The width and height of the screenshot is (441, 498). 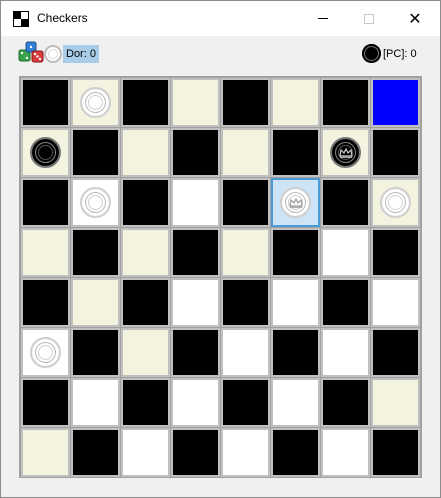 What do you see at coordinates (62, 18) in the screenshot?
I see `window-title: Checkers` at bounding box center [62, 18].